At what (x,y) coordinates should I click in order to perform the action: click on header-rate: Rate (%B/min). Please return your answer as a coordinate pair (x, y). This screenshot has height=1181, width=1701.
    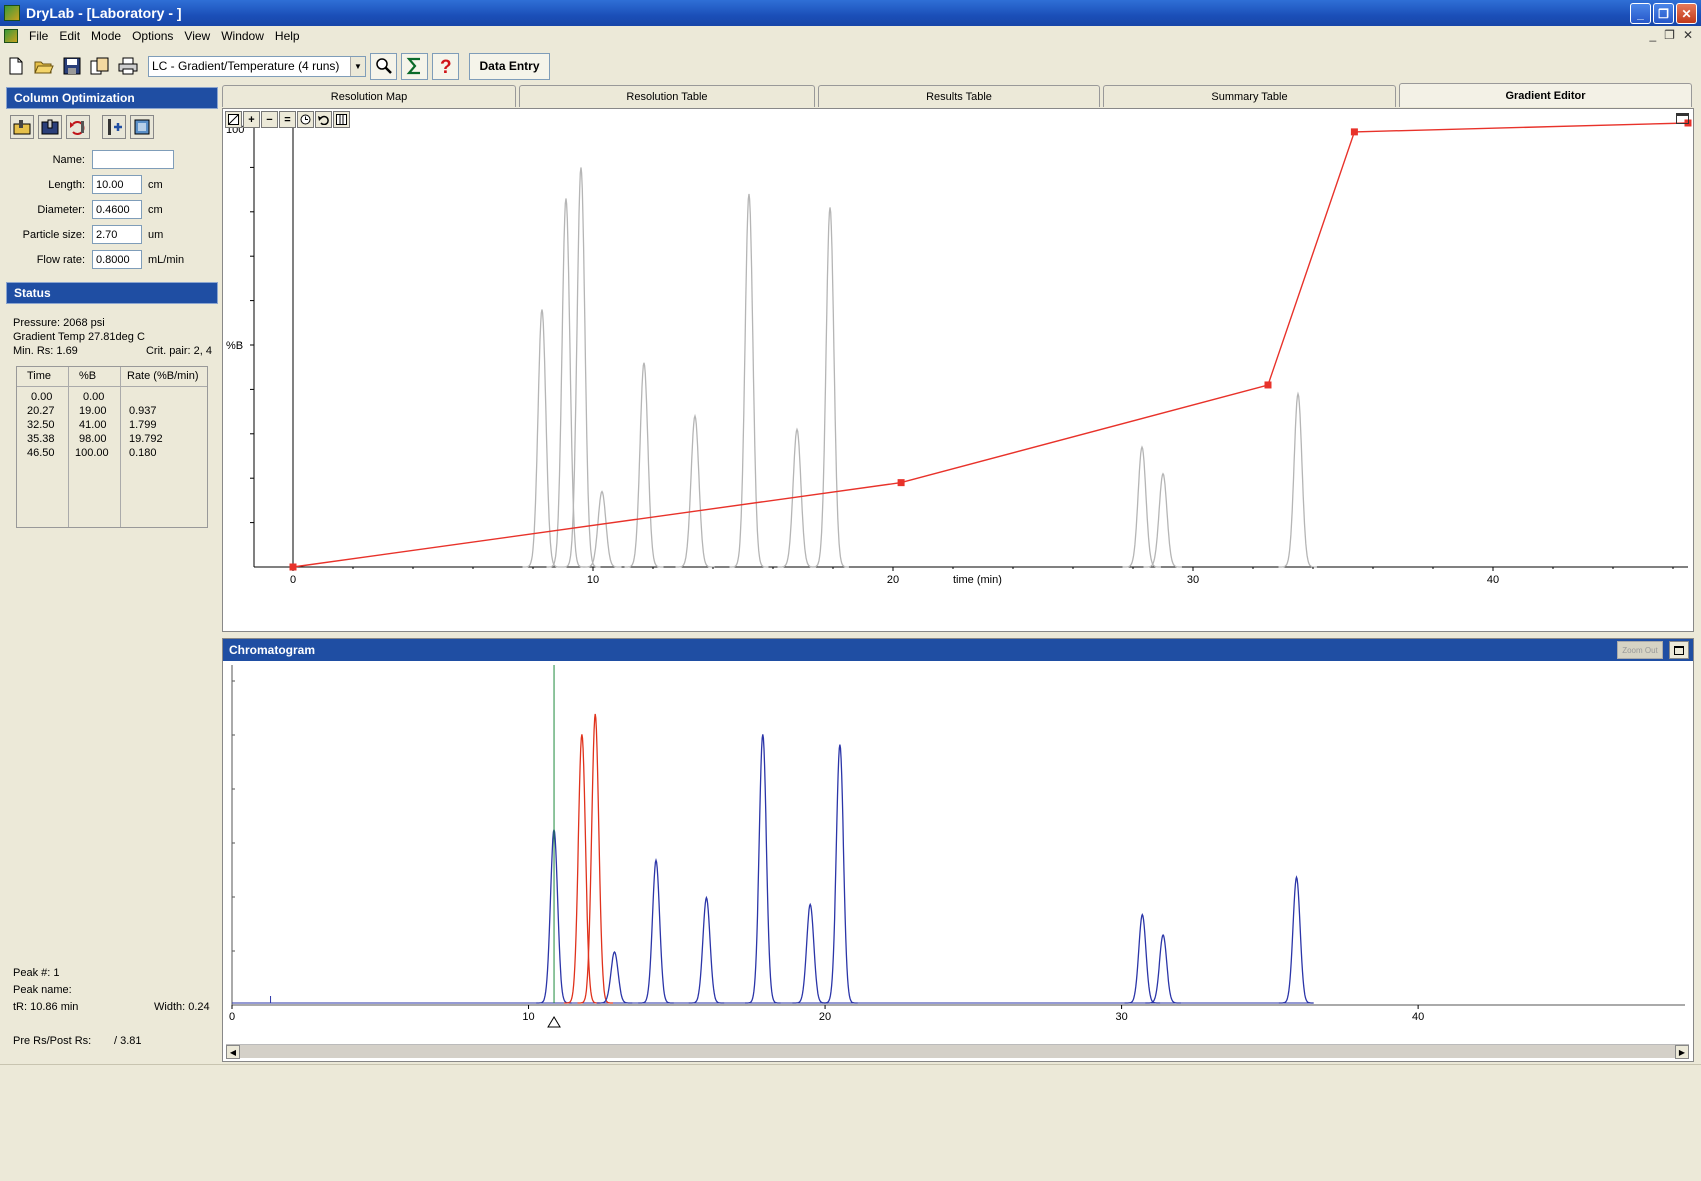
    Looking at the image, I should click on (163, 376).